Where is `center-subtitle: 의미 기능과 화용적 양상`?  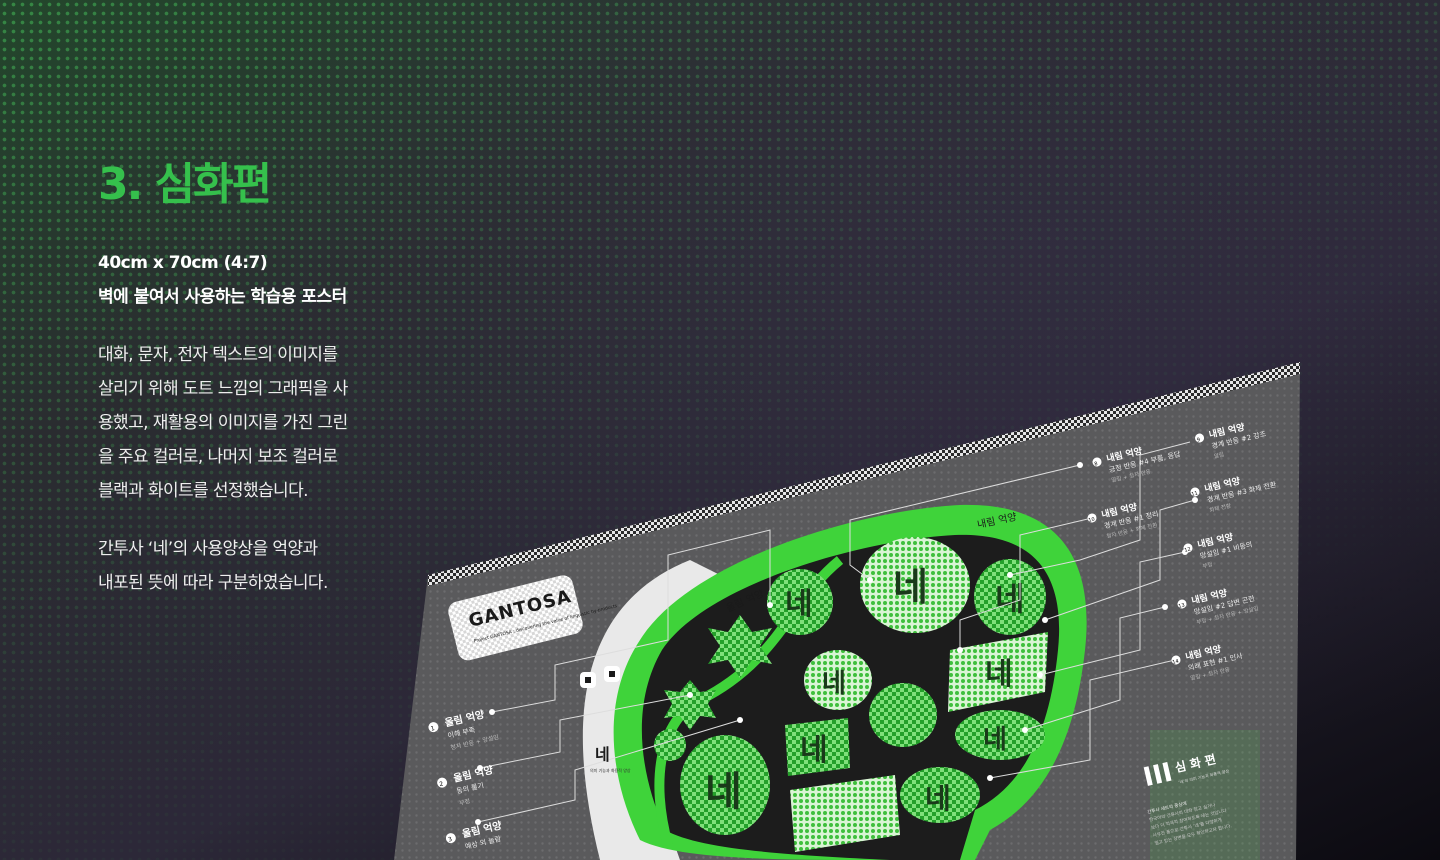
center-subtitle: 의미 기능과 화용적 양상 is located at coordinates (610, 770).